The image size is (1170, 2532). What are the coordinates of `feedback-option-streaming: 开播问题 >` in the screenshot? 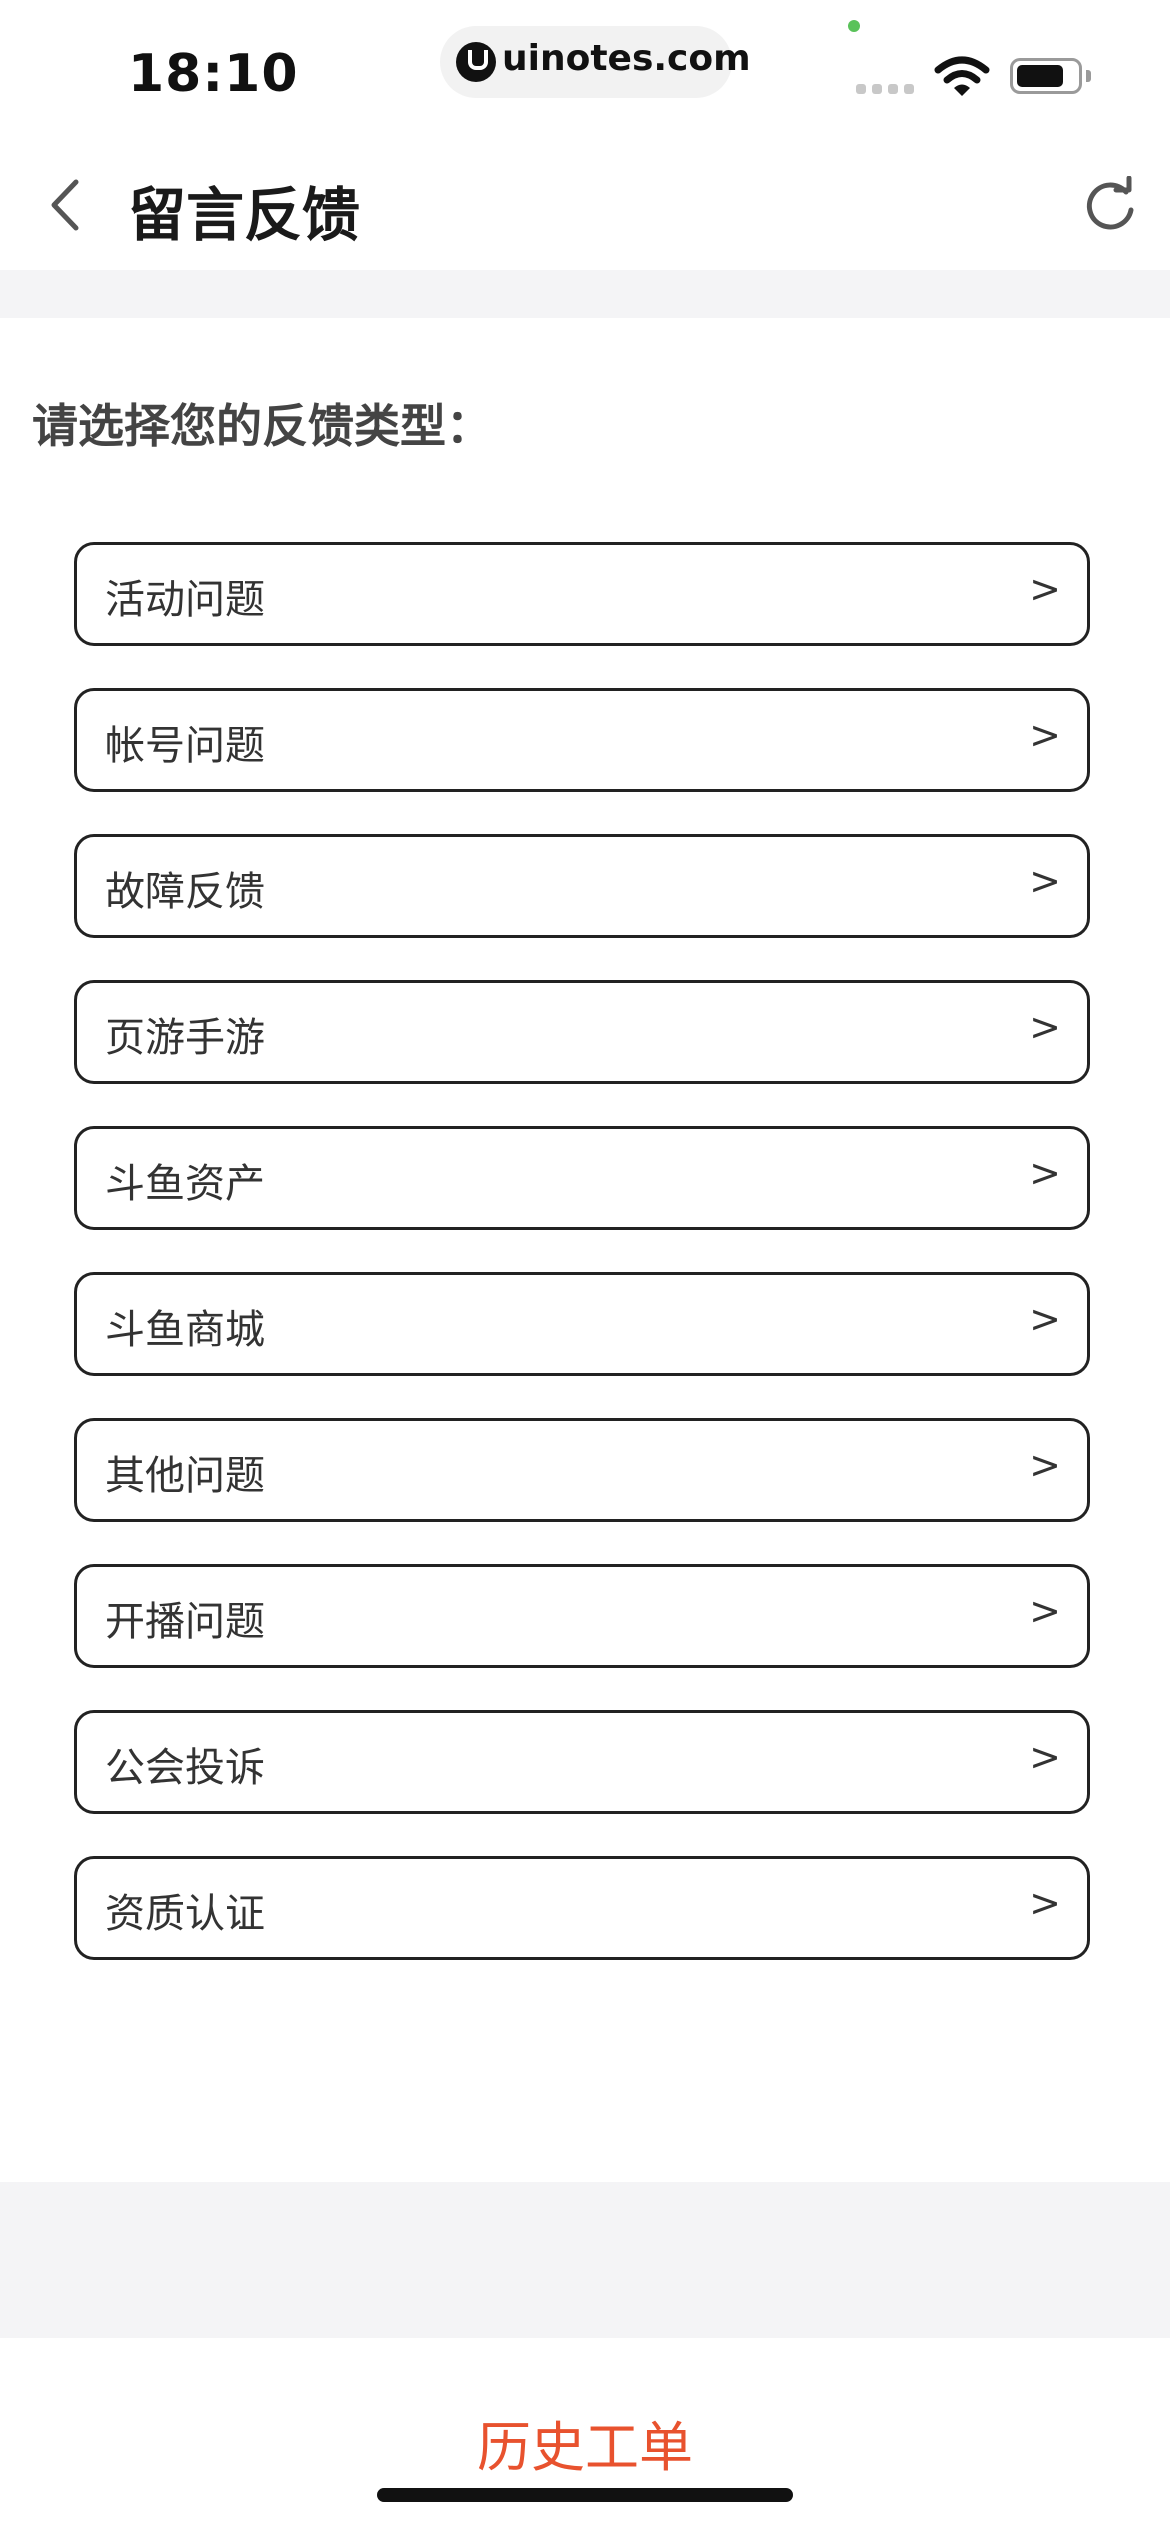 It's located at (582, 1616).